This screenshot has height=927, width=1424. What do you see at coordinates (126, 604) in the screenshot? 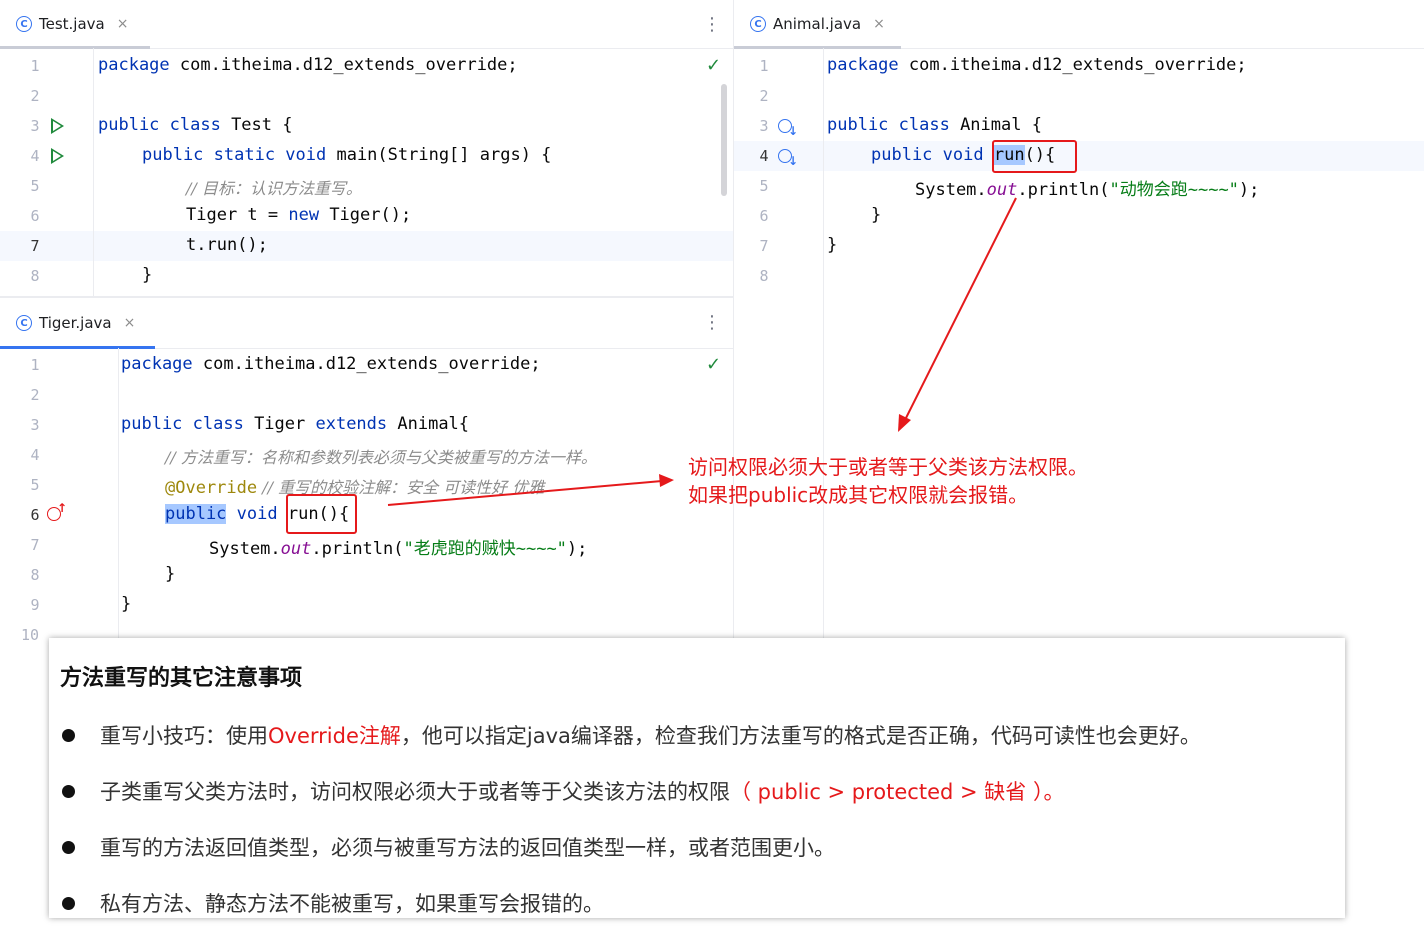
I see `code-line-9: }` at bounding box center [126, 604].